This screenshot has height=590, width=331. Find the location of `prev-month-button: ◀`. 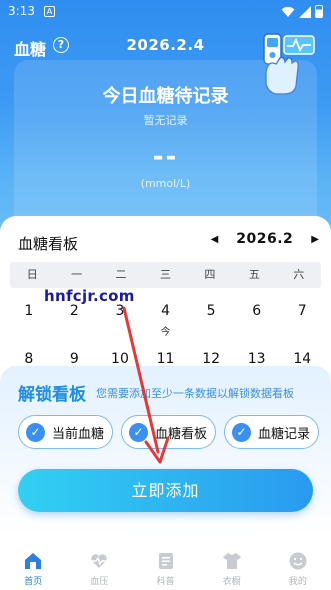

prev-month-button: ◀ is located at coordinates (215, 239).